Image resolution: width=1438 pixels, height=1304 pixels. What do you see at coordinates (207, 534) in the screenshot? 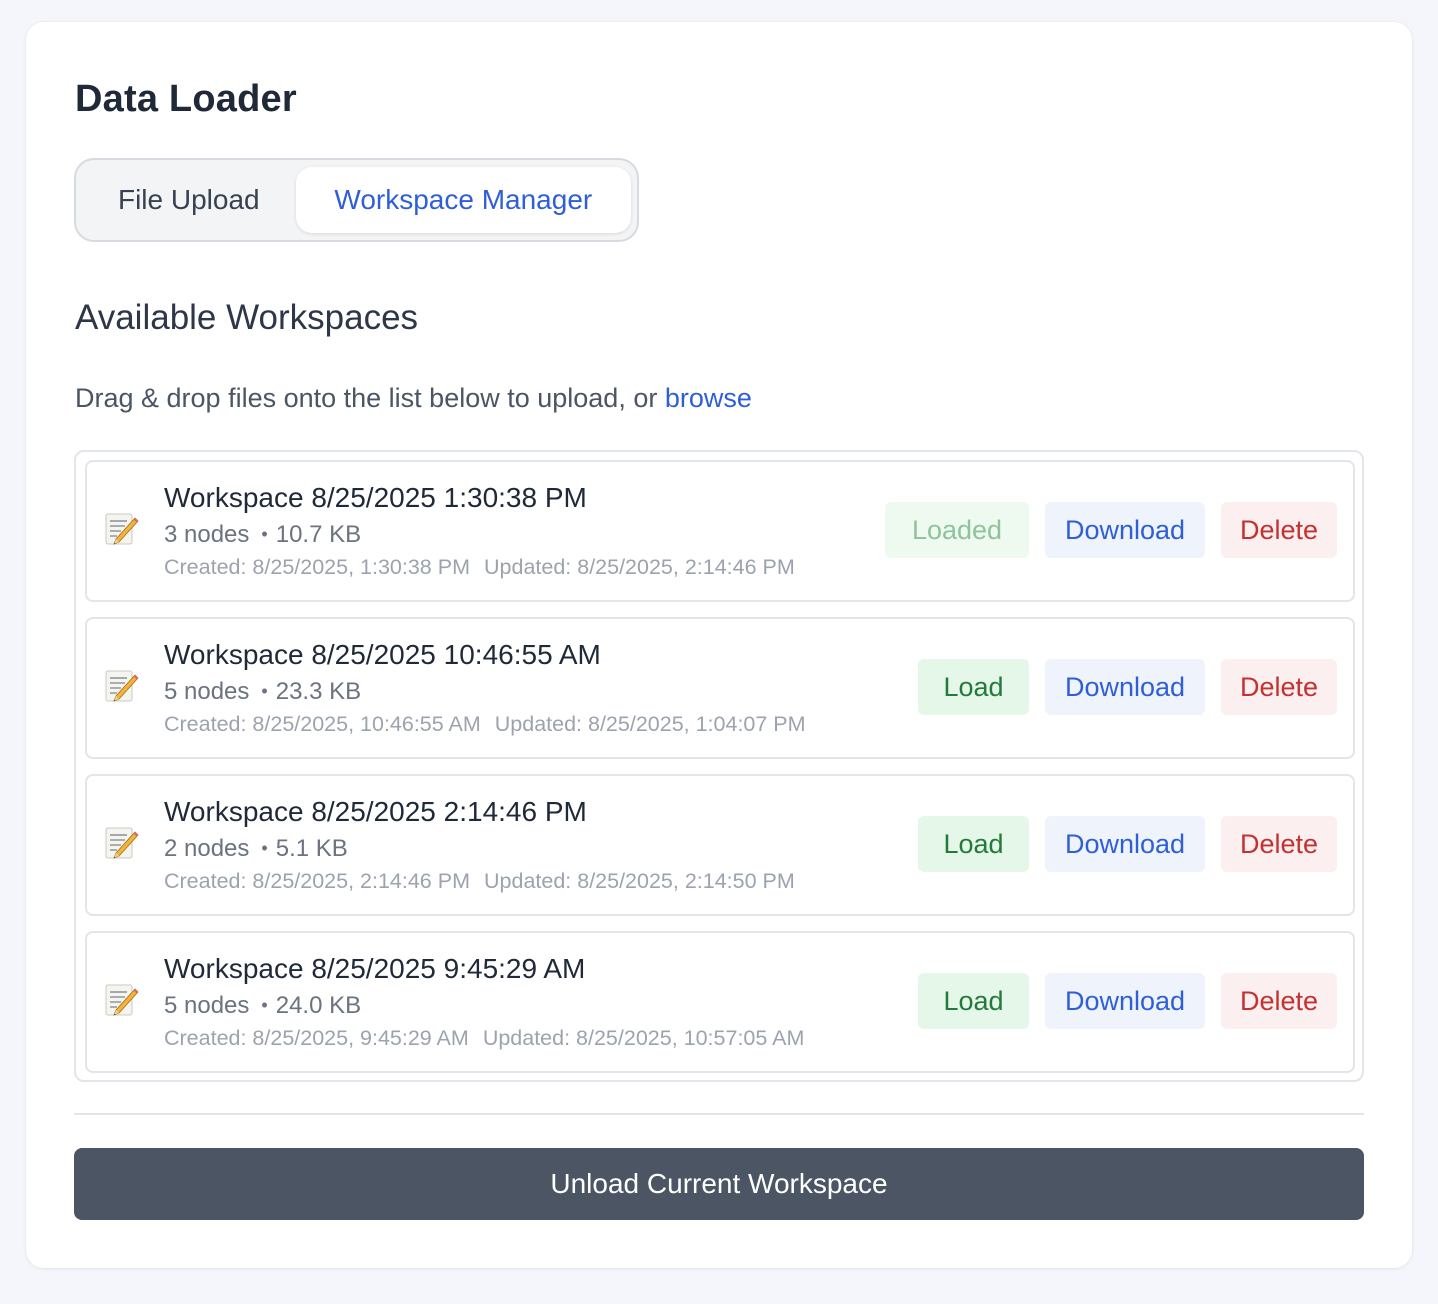
I see `node-count: 3 nodes` at bounding box center [207, 534].